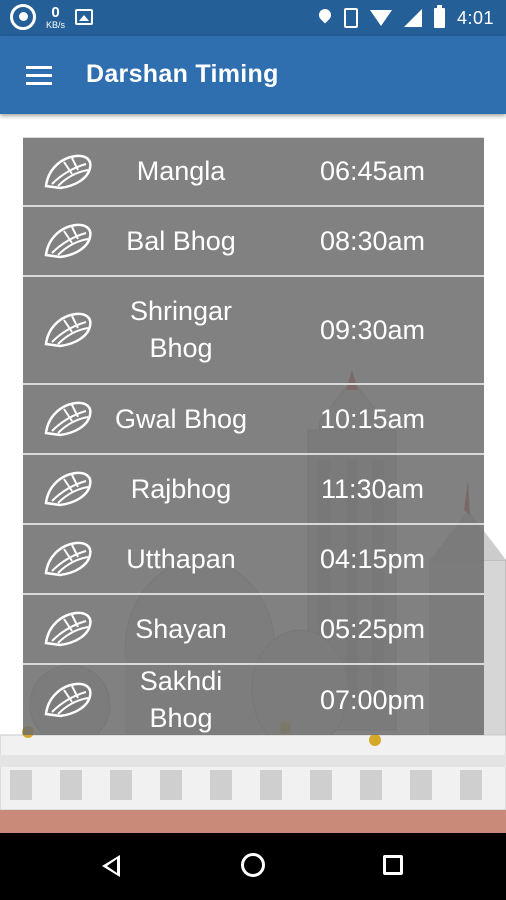 The image size is (506, 900). Describe the element at coordinates (475, 17) in the screenshot. I see `status-time: 4:01` at that location.